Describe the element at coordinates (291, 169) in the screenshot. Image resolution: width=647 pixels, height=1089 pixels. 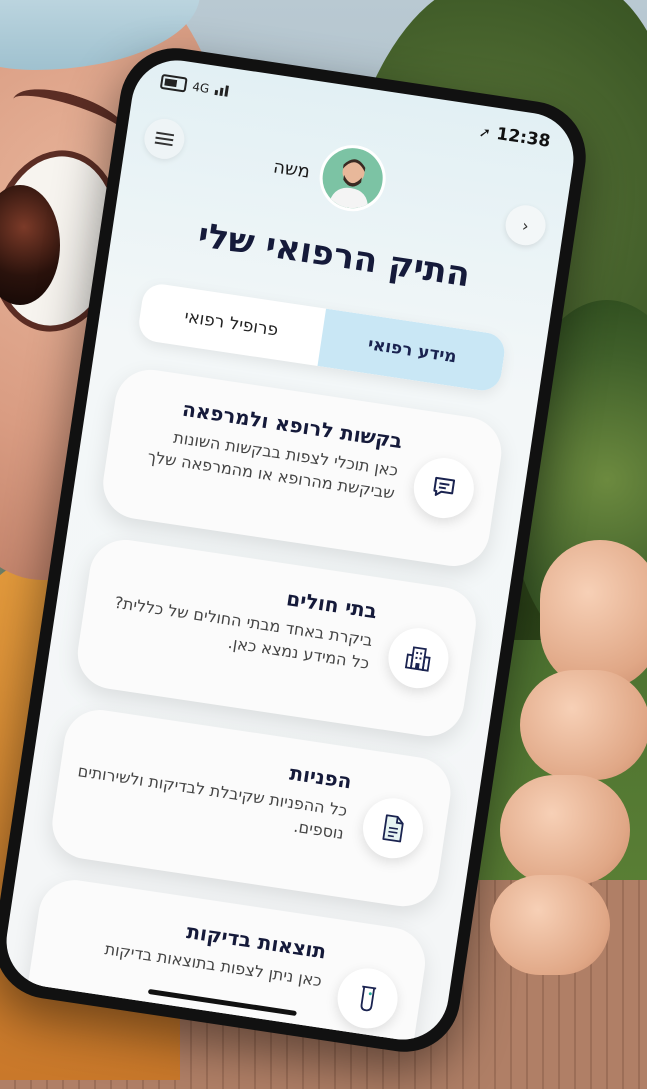
I see `user-name: משה` at that location.